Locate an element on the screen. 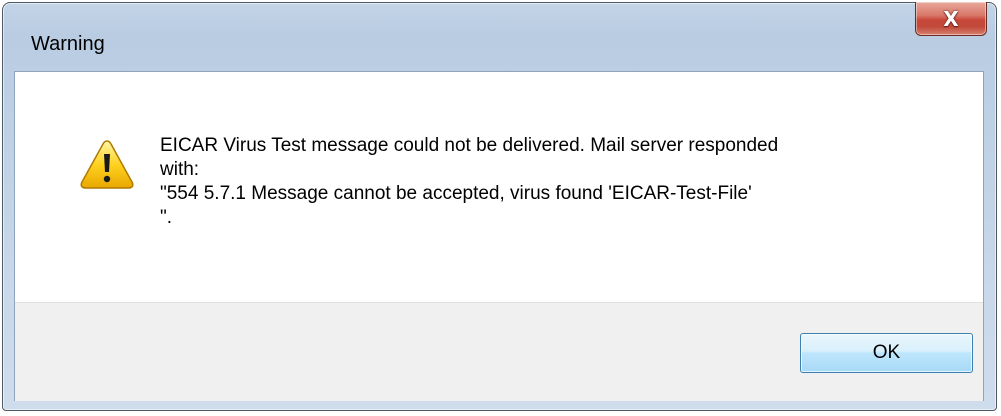 The height and width of the screenshot is (416, 1001). message-line: ". is located at coordinates (166, 217).